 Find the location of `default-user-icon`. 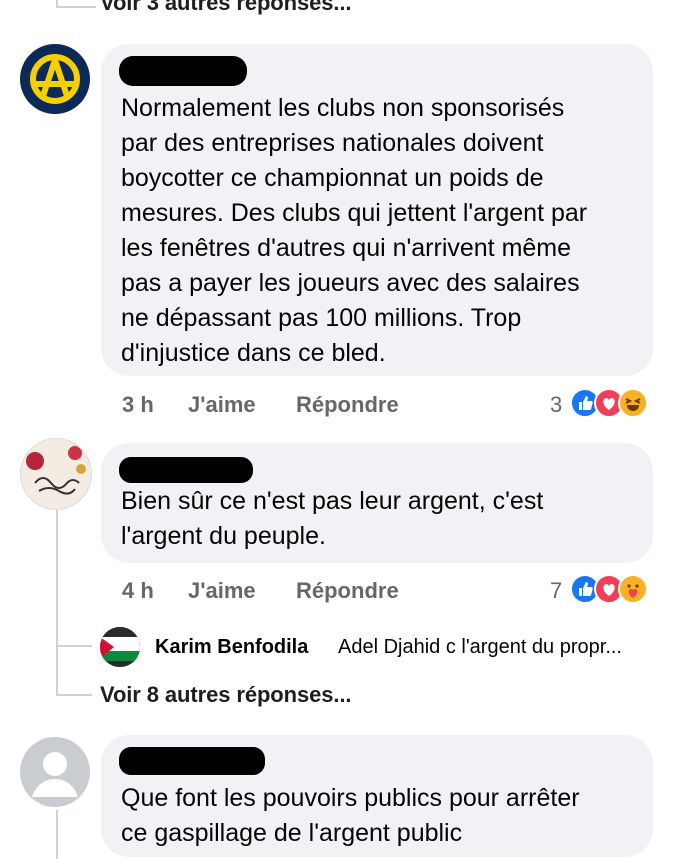

default-user-icon is located at coordinates (55, 772).